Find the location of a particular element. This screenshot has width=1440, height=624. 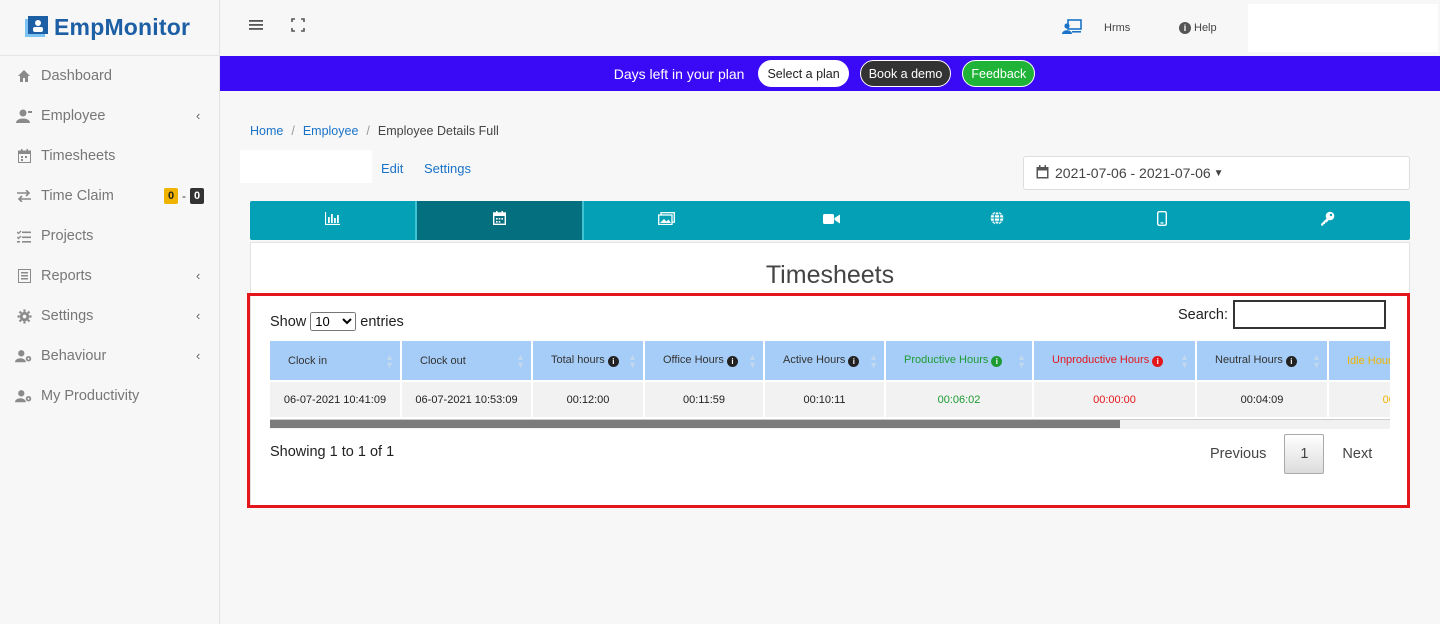

images-icon is located at coordinates (667, 220).